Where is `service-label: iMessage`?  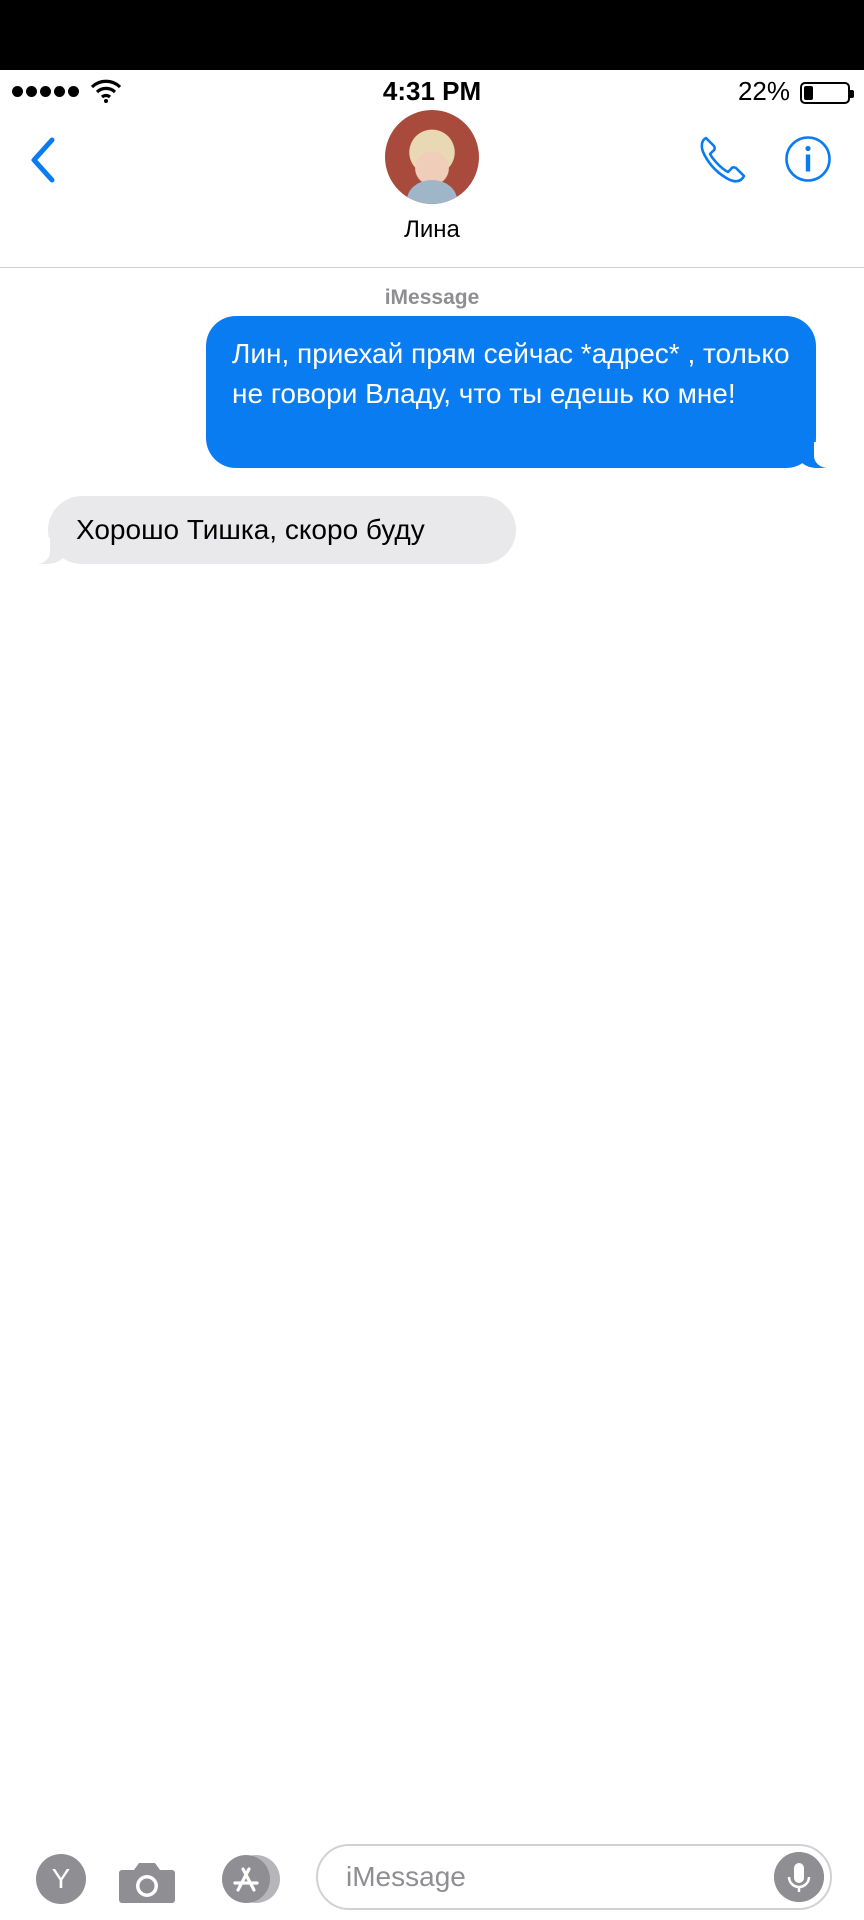
service-label: iMessage is located at coordinates (432, 297).